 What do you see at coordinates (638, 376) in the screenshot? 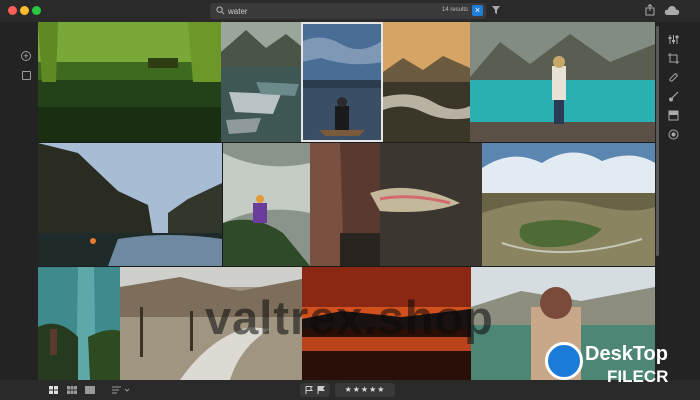
I see `badge-subtitle: FILECR` at bounding box center [638, 376].